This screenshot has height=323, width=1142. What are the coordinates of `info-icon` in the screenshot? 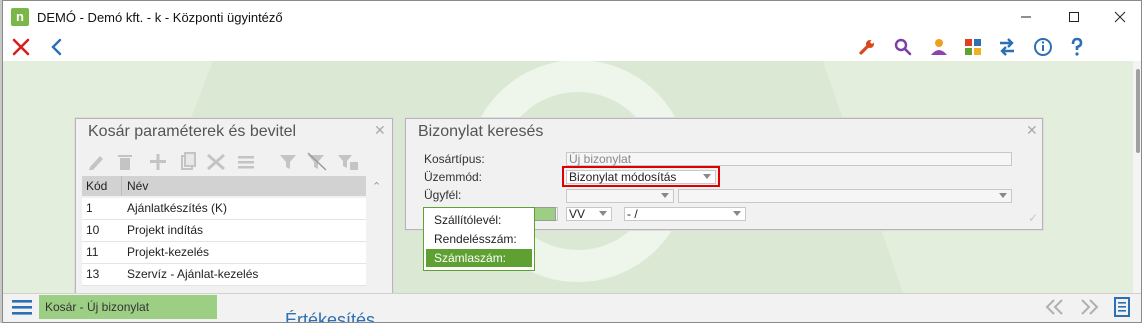 It's located at (1043, 47).